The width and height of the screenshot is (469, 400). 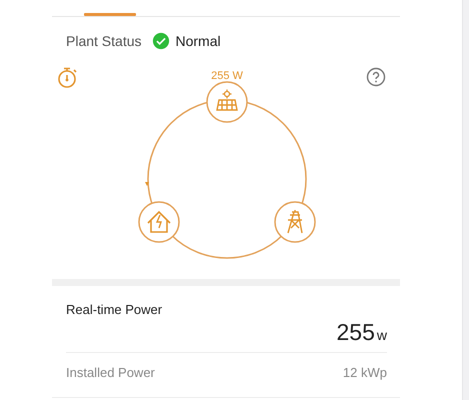 What do you see at coordinates (227, 102) in the screenshot?
I see `solar-panel-node` at bounding box center [227, 102].